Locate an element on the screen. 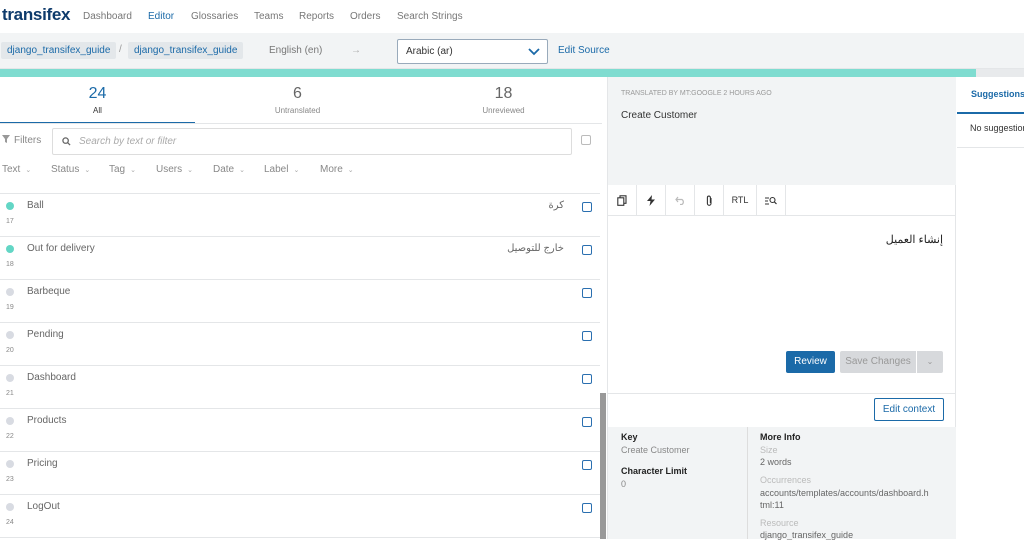 This screenshot has height=540, width=1024. key-value: Create Customer is located at coordinates (655, 450).